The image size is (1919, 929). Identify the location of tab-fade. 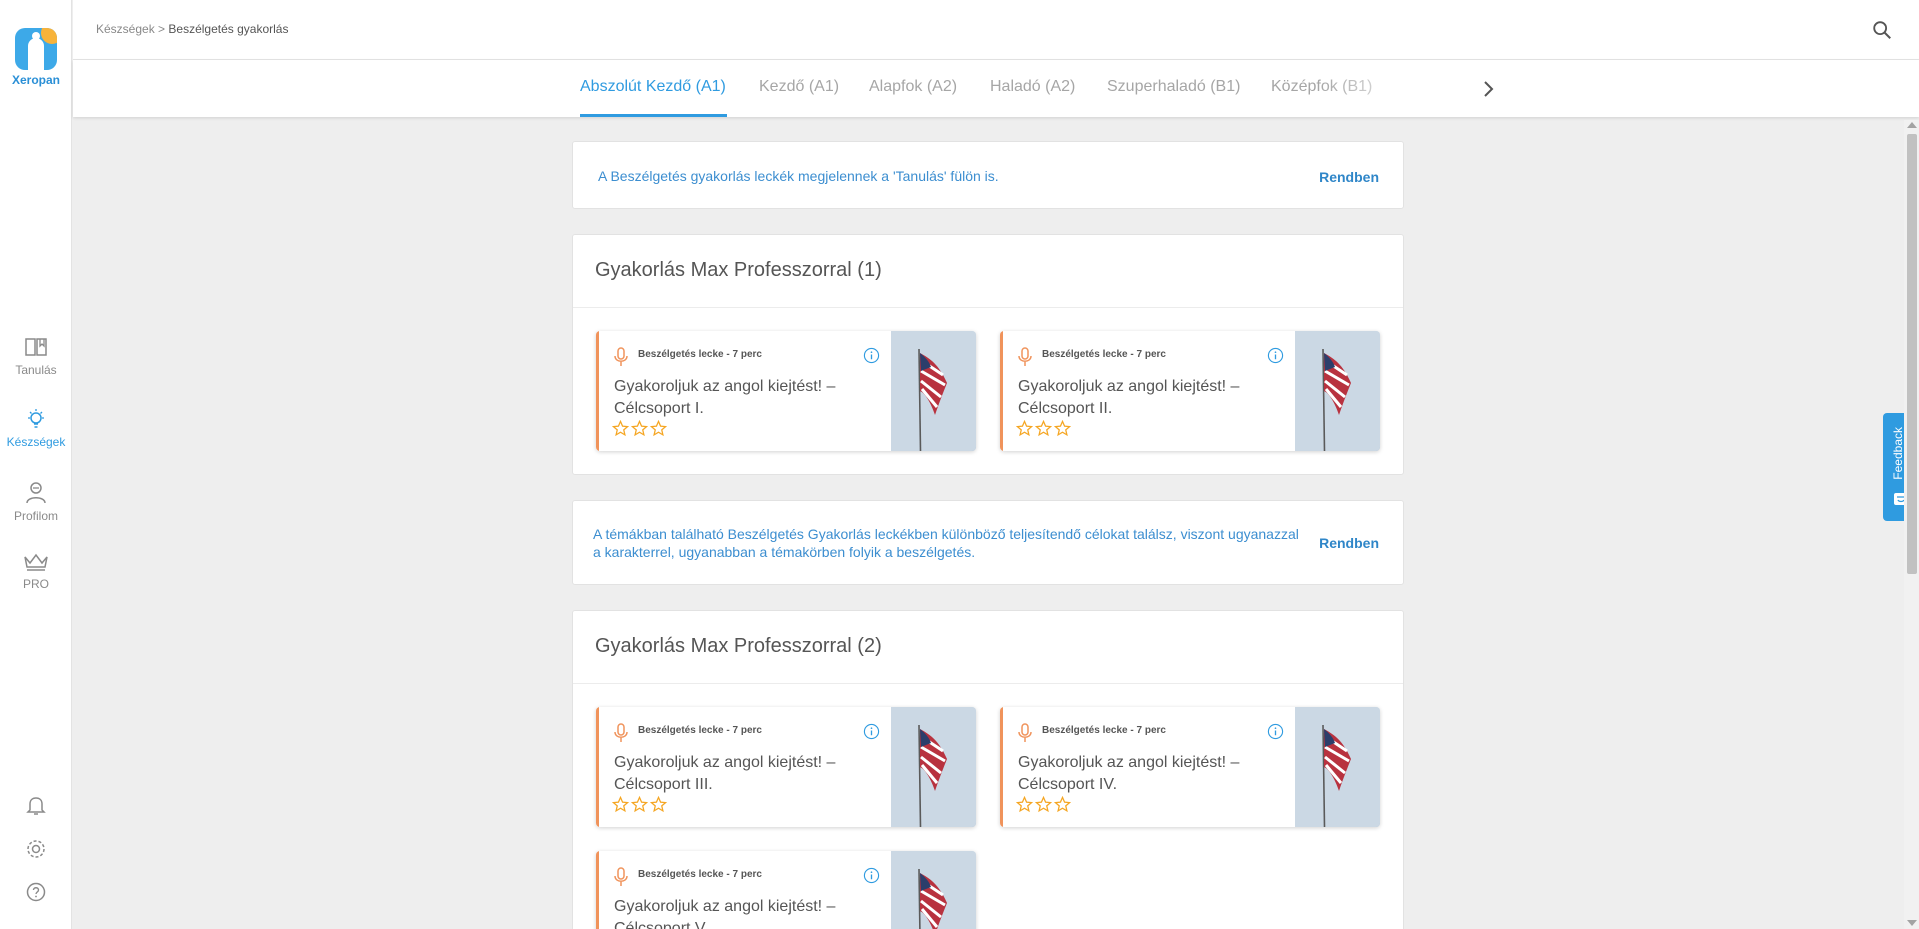
(1388, 90).